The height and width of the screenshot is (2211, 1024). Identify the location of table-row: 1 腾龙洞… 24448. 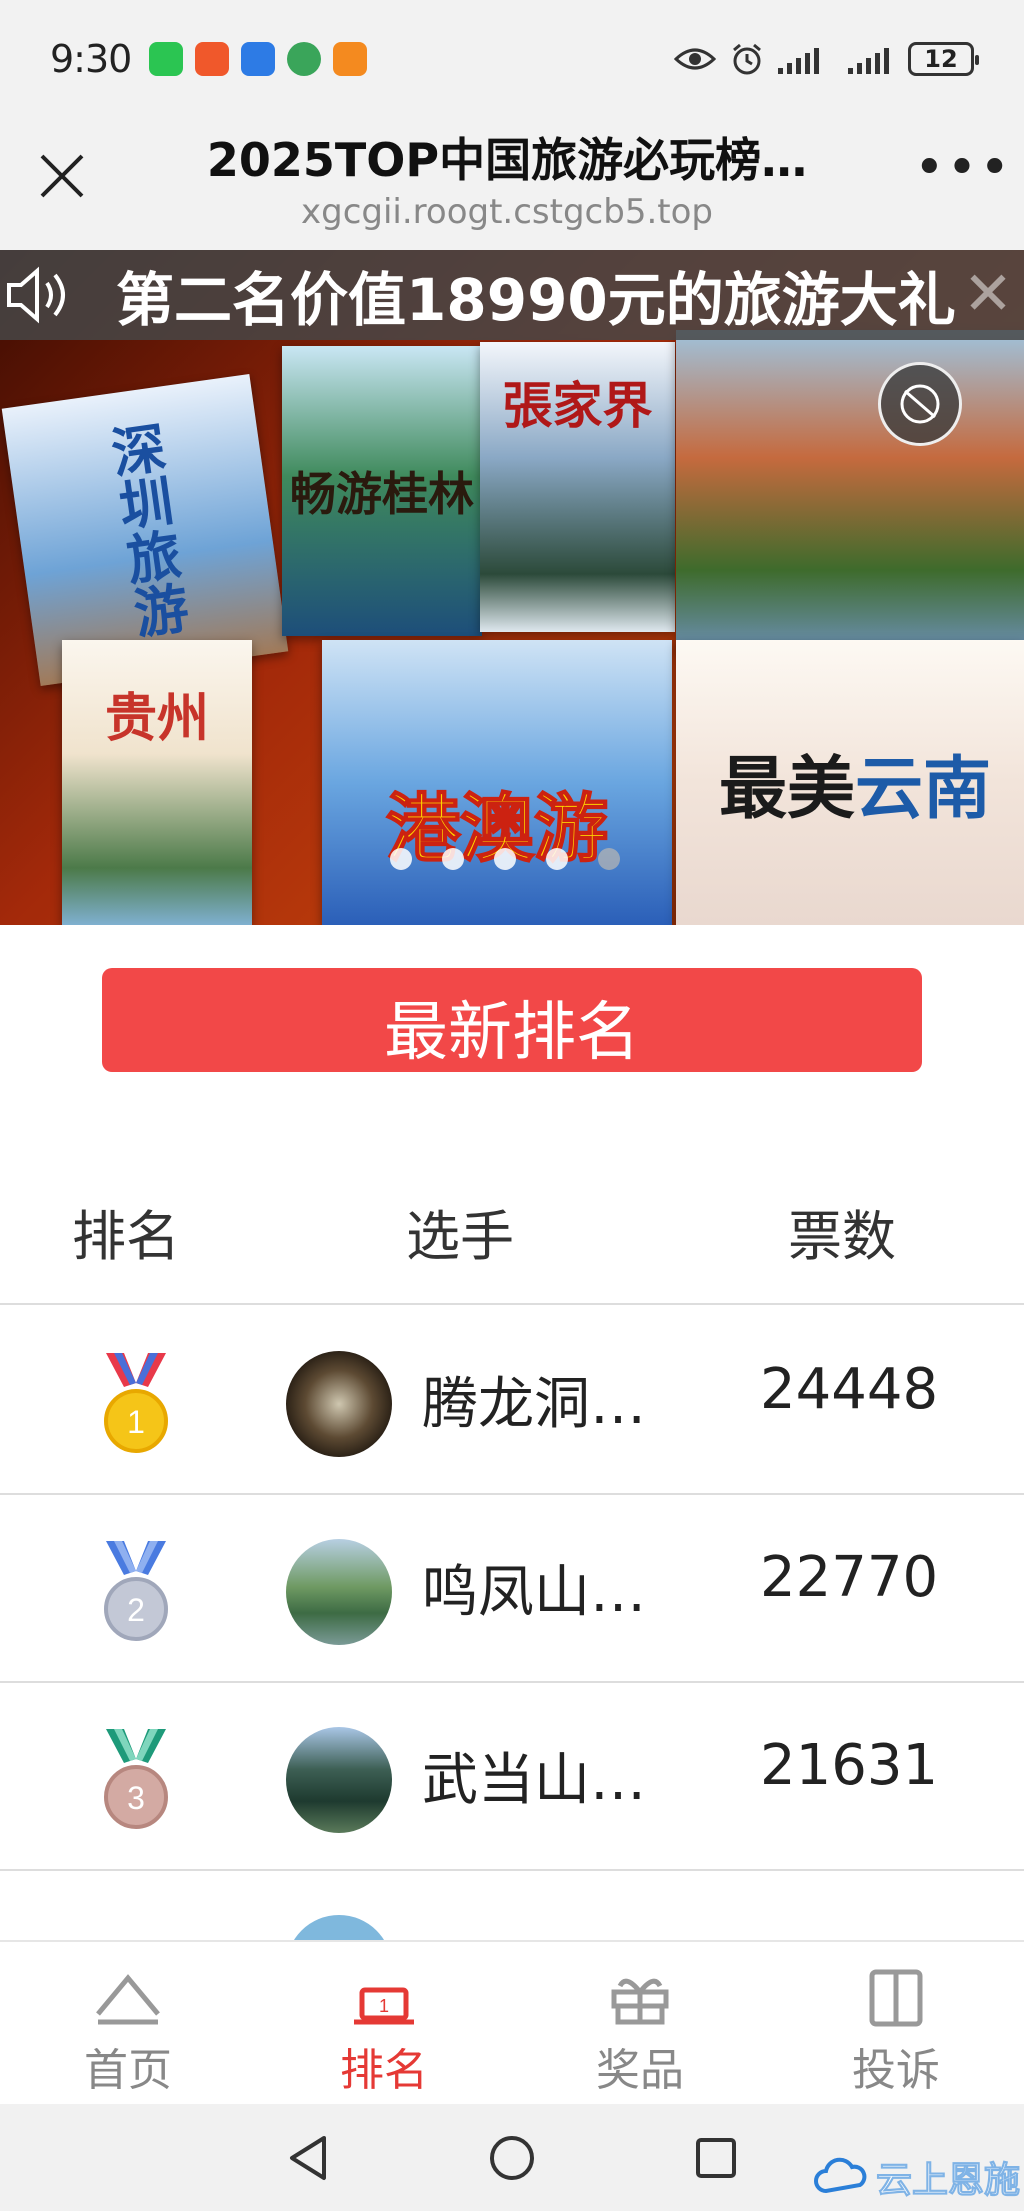
(512, 1401).